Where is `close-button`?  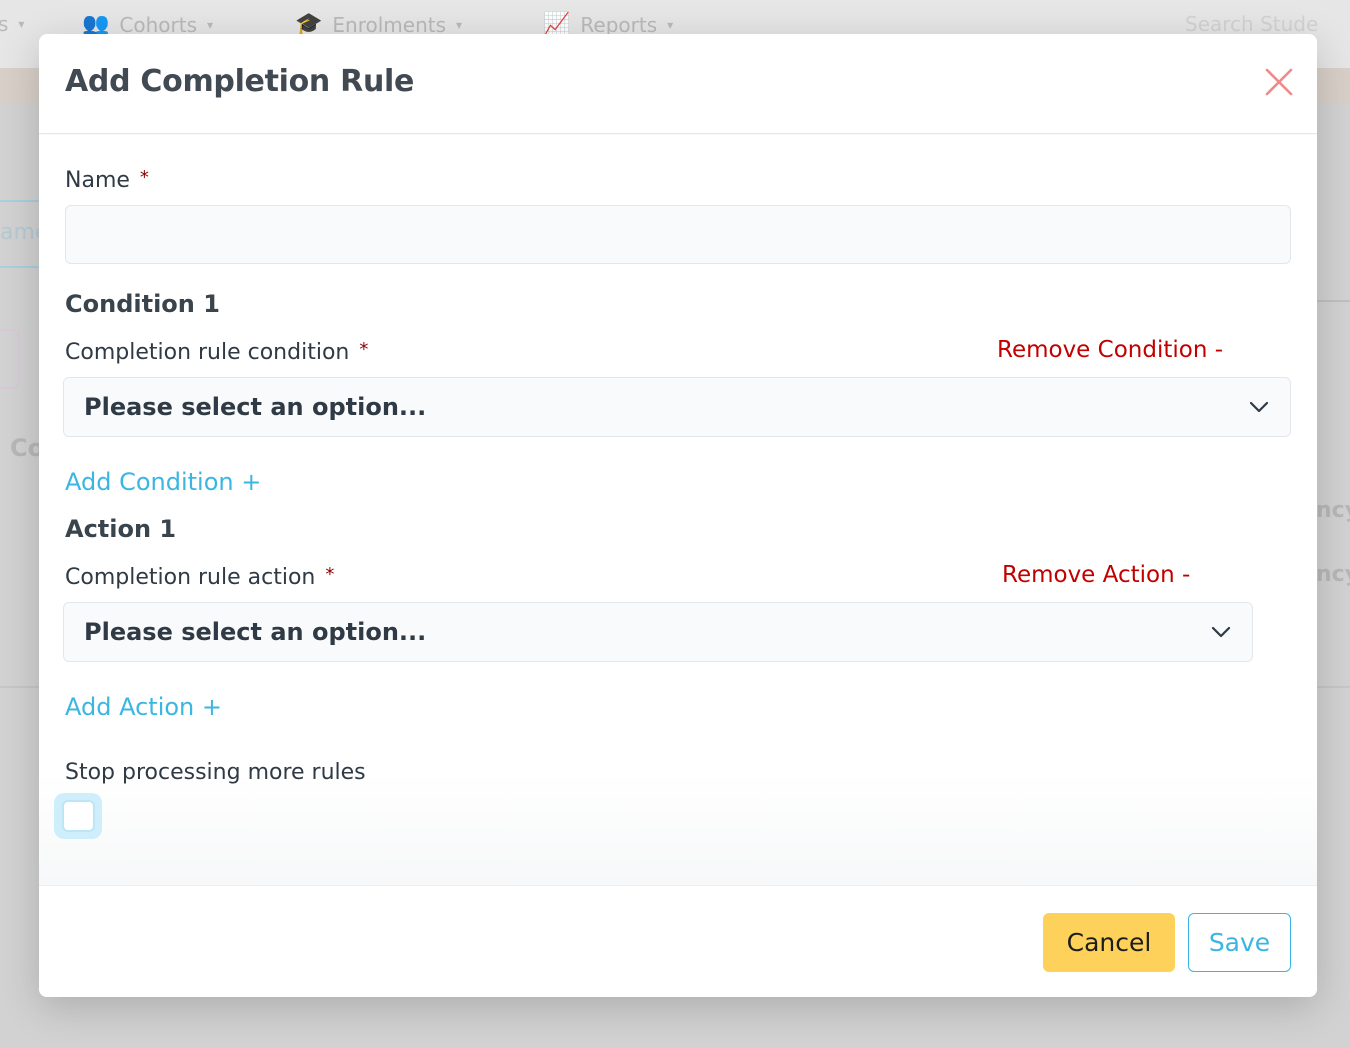
close-button is located at coordinates (1279, 82).